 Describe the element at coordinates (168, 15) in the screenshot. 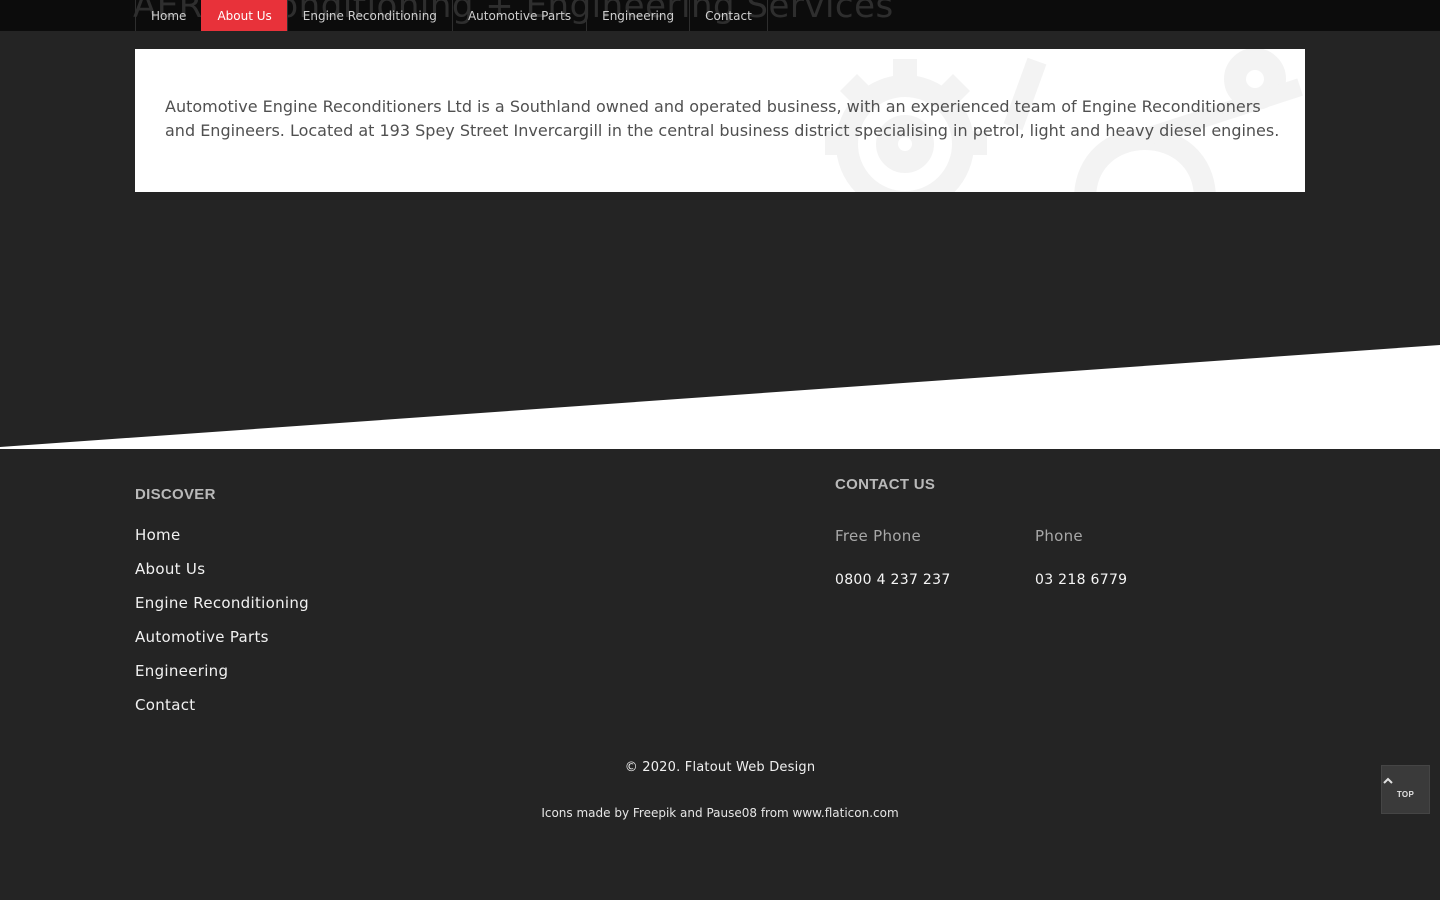

I see `nav-item-home: Home` at that location.